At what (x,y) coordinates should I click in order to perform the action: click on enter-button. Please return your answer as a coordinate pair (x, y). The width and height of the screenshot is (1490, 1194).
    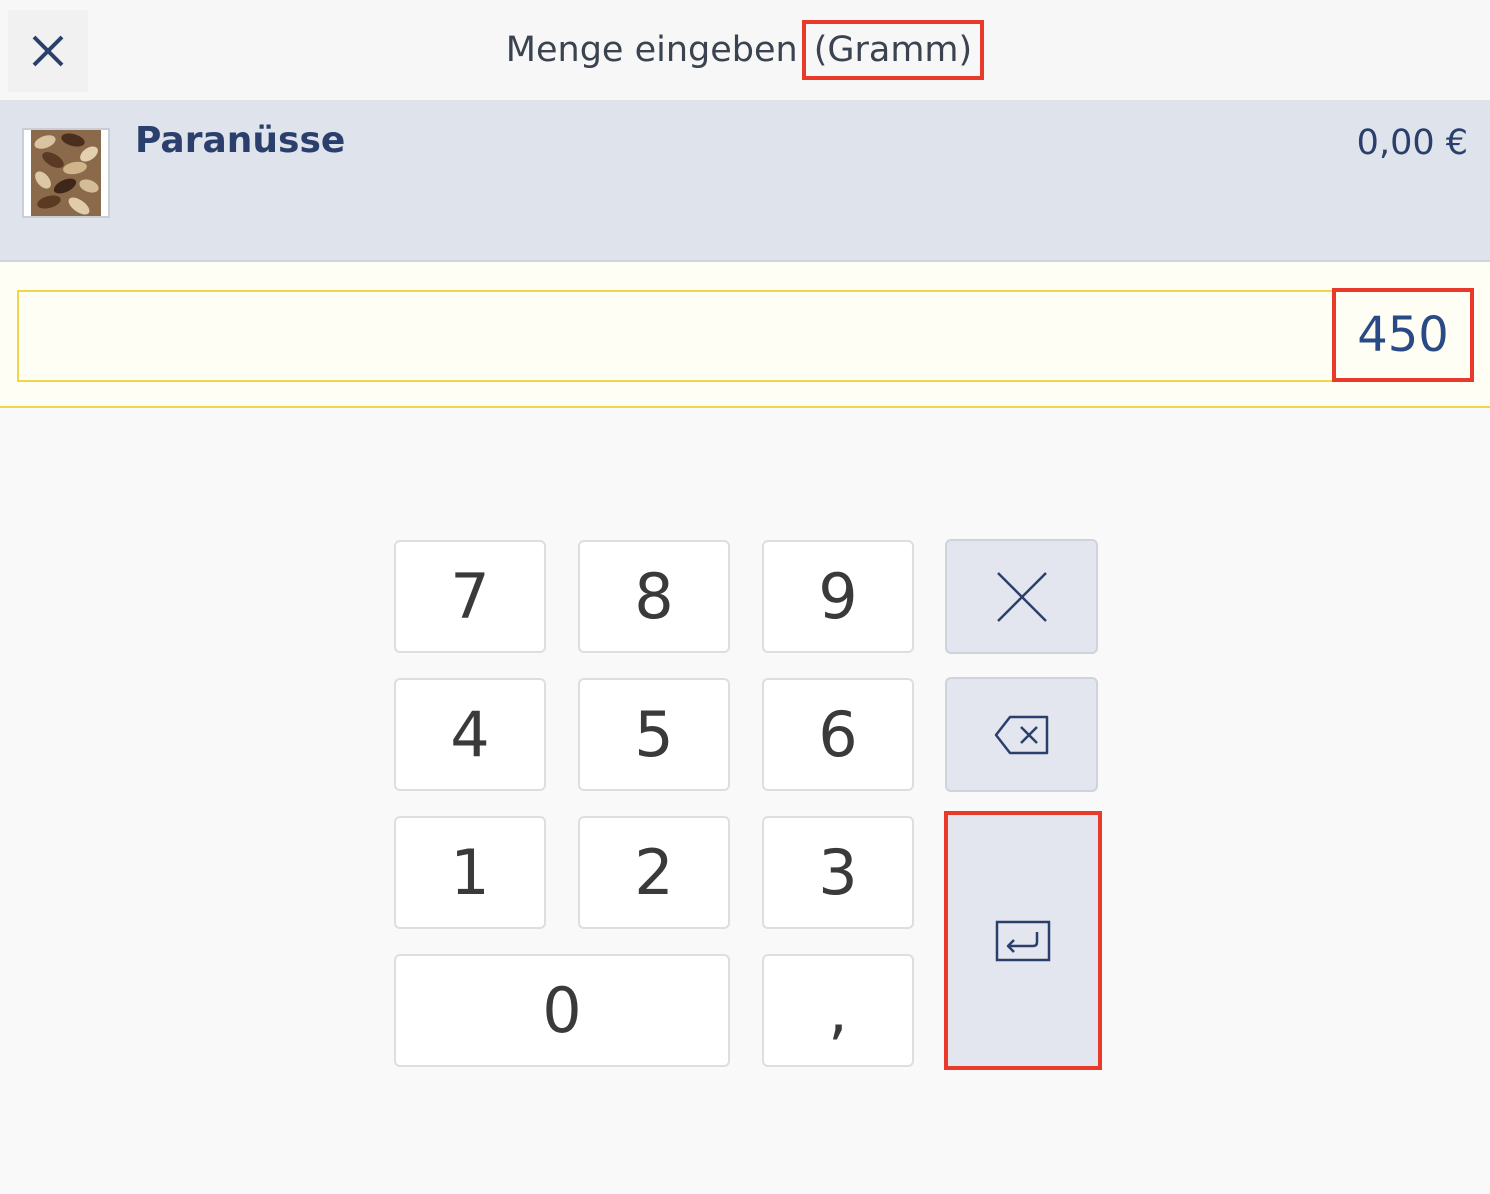
    Looking at the image, I should click on (1023, 940).